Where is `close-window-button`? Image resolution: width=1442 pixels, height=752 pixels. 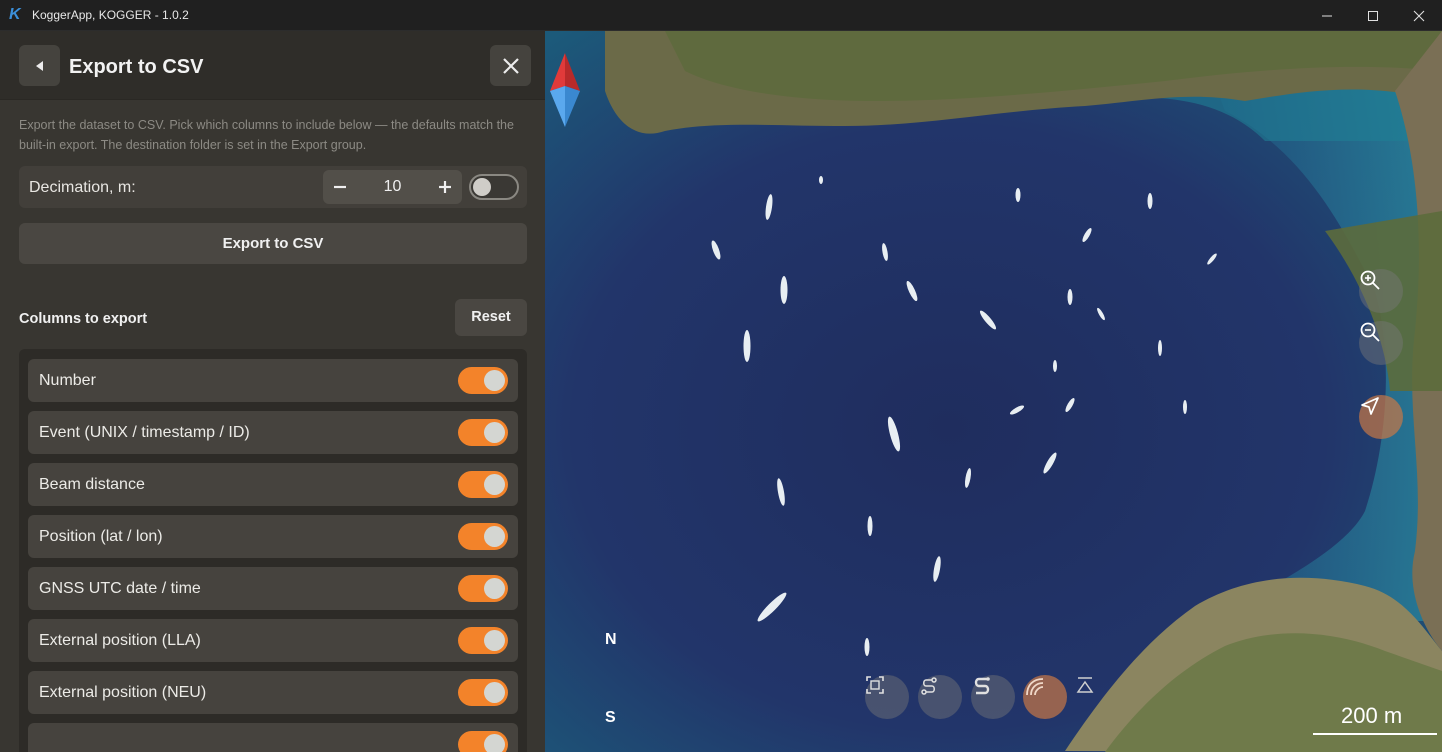 close-window-button is located at coordinates (1419, 15).